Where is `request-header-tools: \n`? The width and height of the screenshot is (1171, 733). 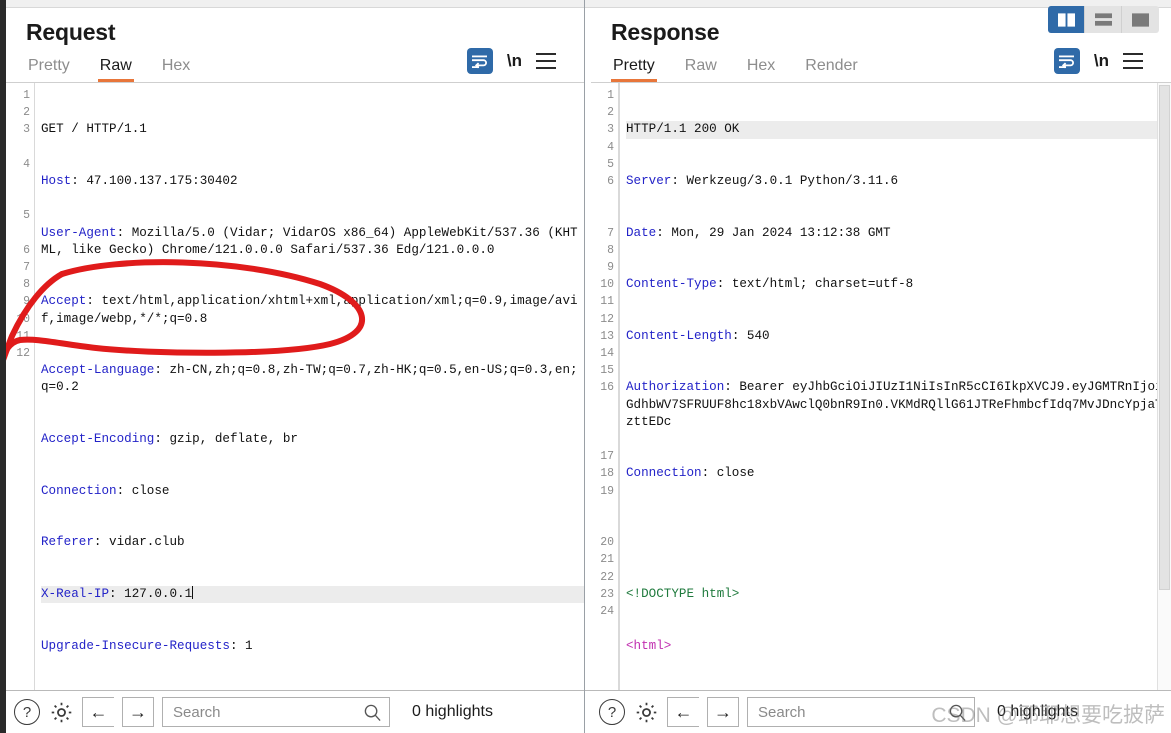 request-header-tools: \n is located at coordinates (511, 61).